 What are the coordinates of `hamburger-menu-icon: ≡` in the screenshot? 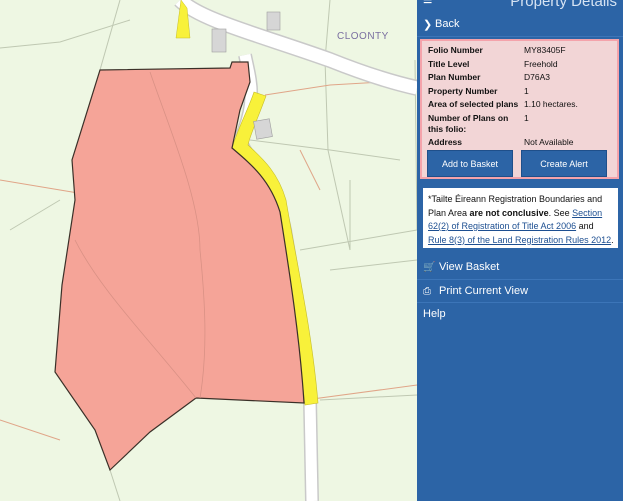 It's located at (427, 4).